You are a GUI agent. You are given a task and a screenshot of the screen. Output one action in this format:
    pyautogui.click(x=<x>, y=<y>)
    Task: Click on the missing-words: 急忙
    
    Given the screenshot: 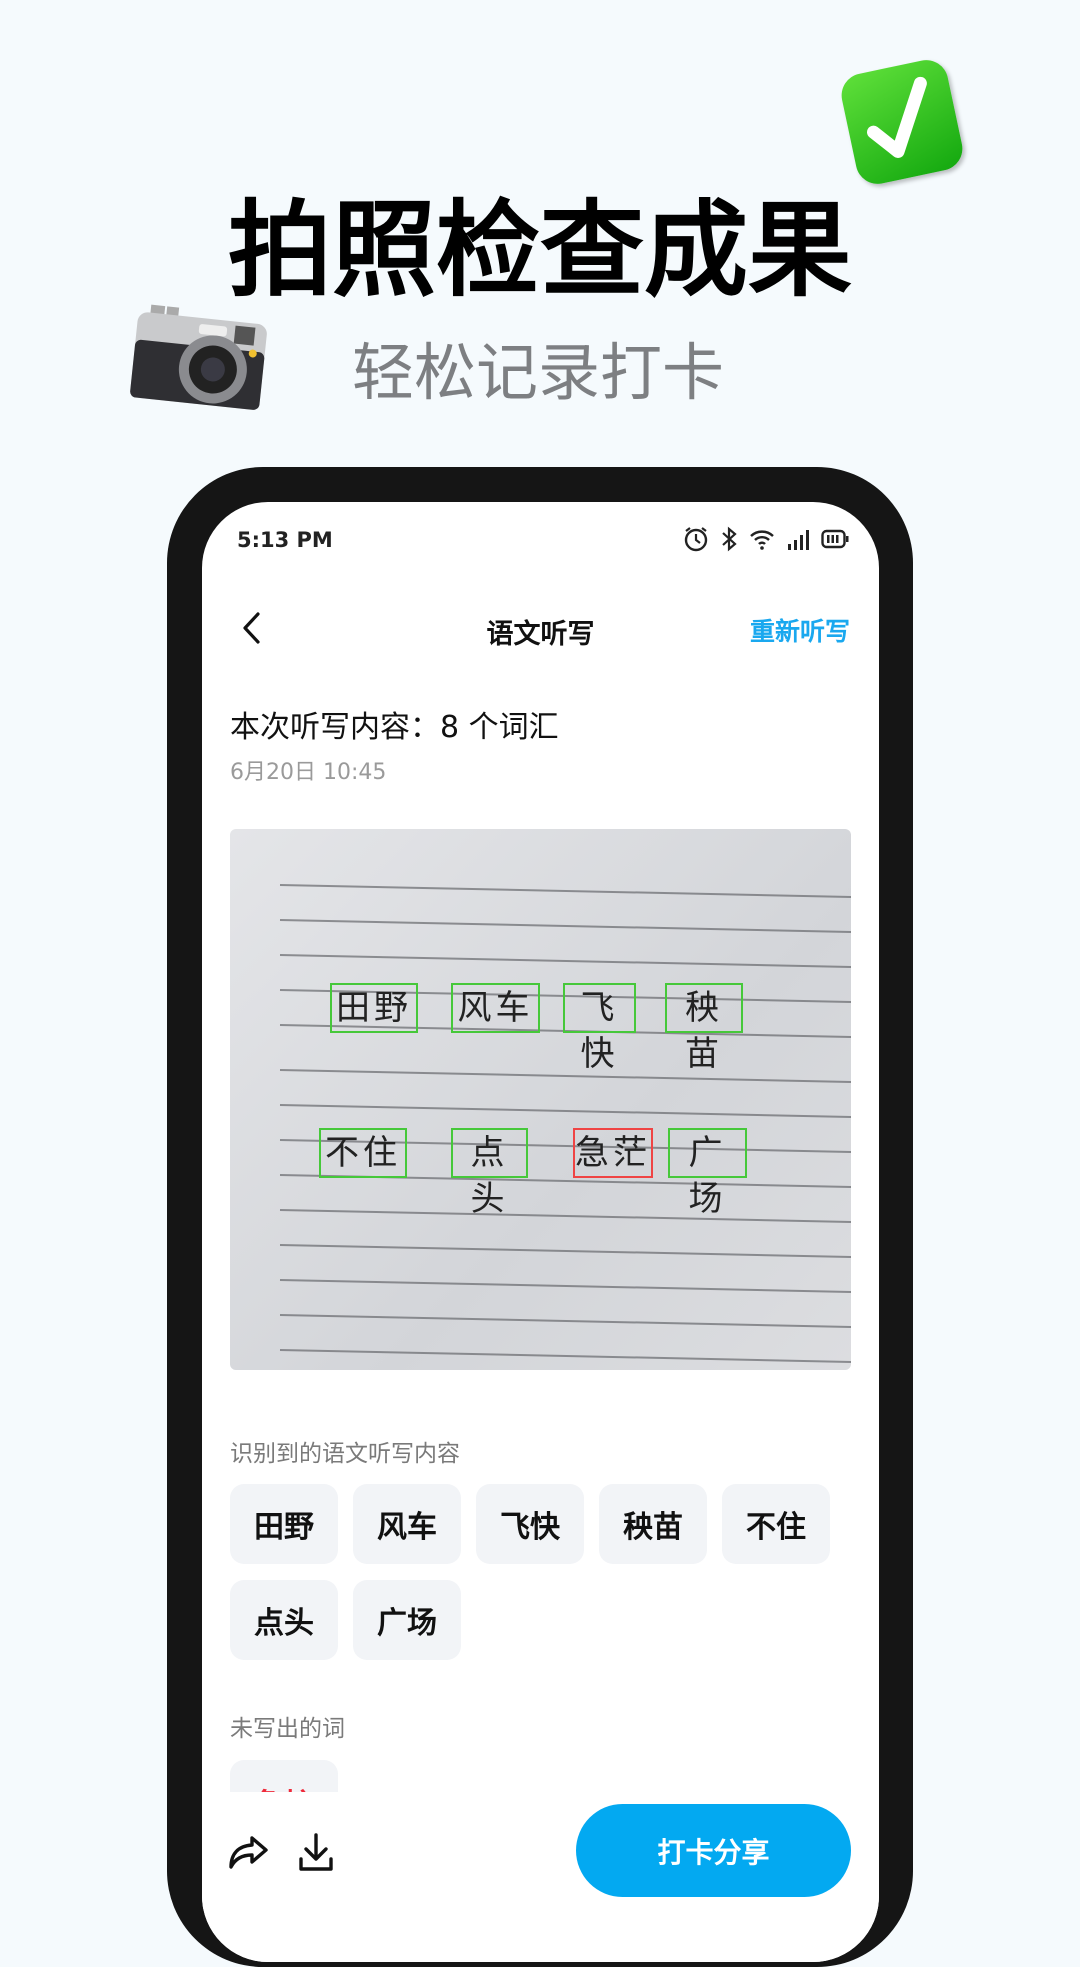 What is the action you would take?
    pyautogui.click(x=290, y=1776)
    